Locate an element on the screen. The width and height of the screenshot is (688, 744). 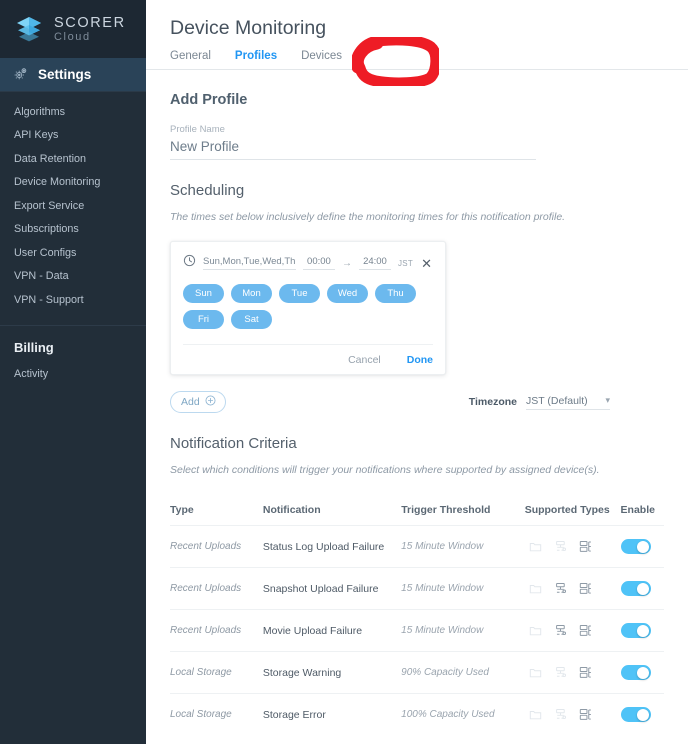
profile-name-field: Profile Name New Profile is located at coordinates (353, 142).